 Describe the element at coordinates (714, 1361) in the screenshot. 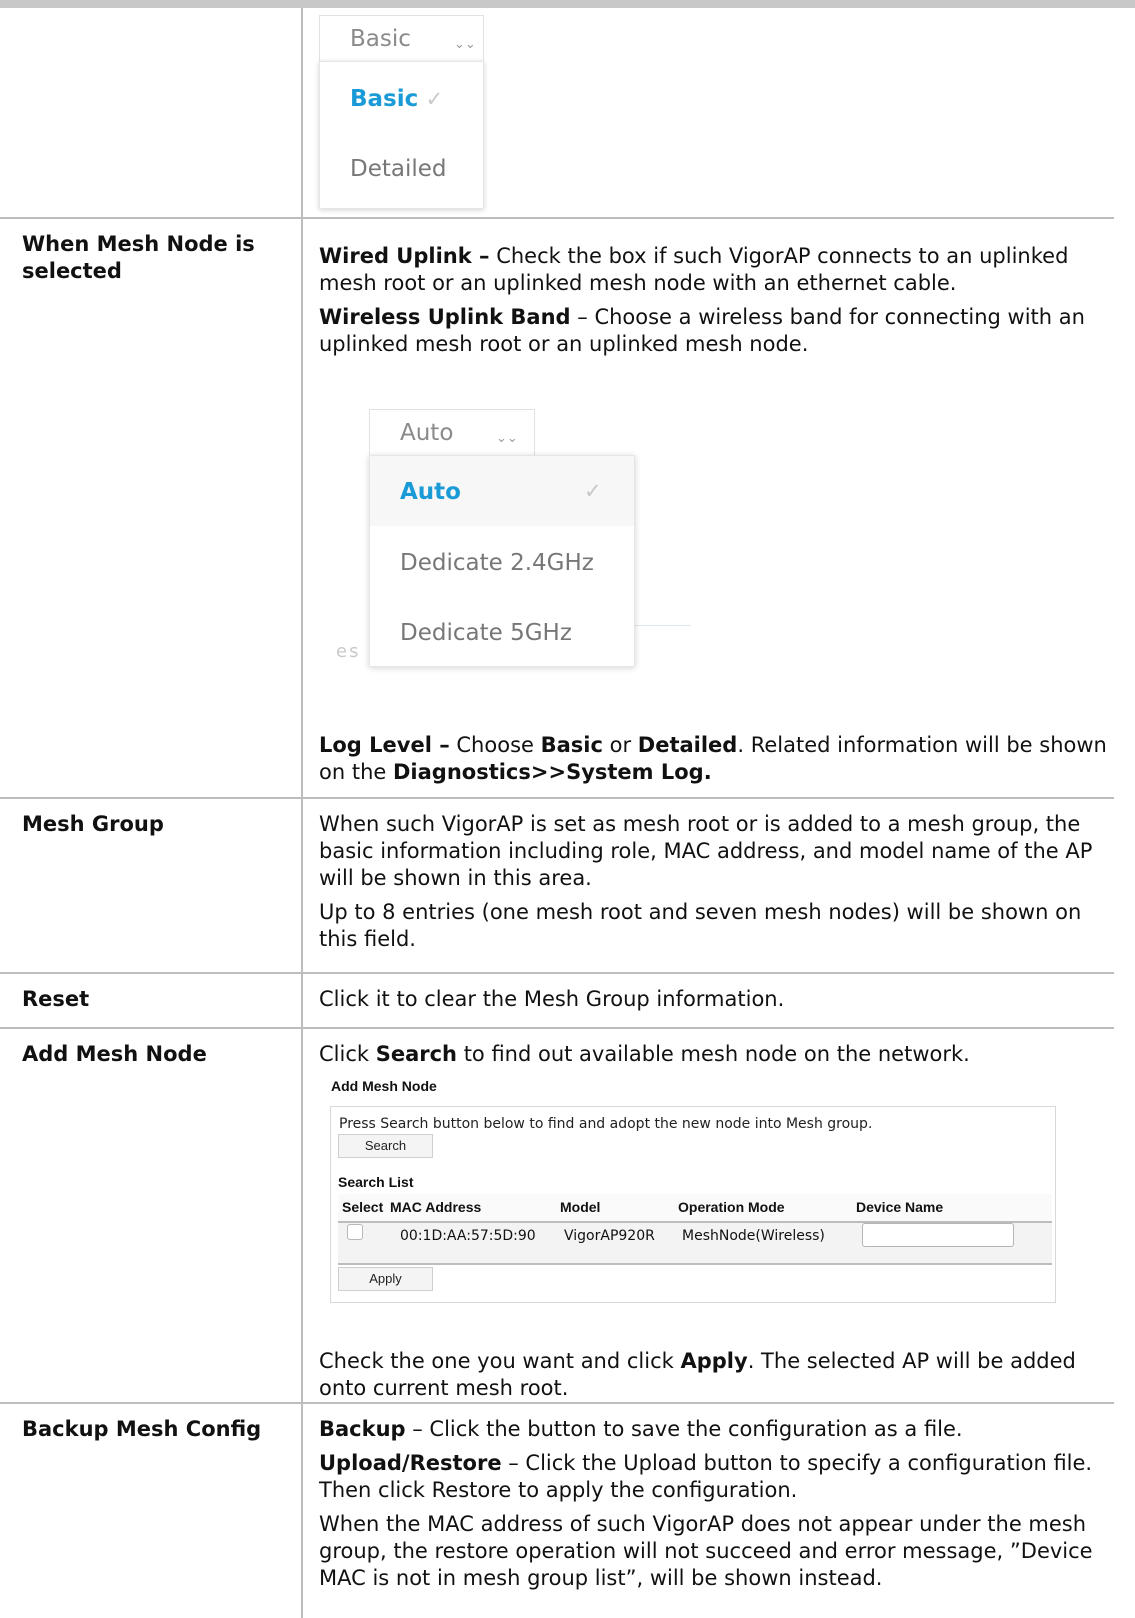

I see `term: Apply` at that location.